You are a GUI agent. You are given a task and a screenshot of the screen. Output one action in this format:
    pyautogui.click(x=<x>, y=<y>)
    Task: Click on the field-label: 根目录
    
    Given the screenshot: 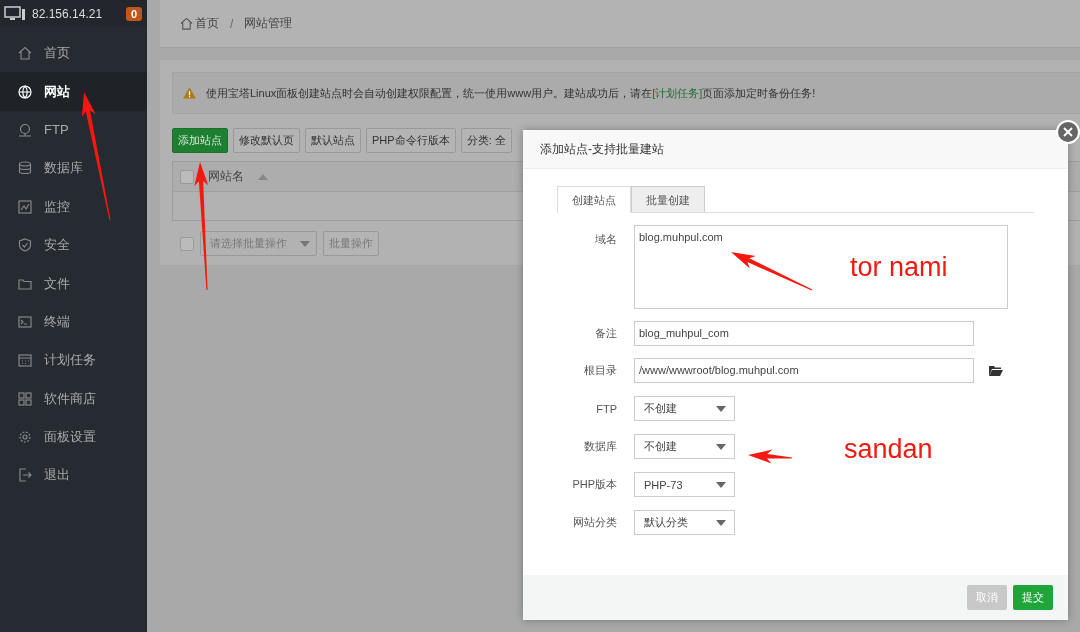 What is the action you would take?
    pyautogui.click(x=600, y=370)
    